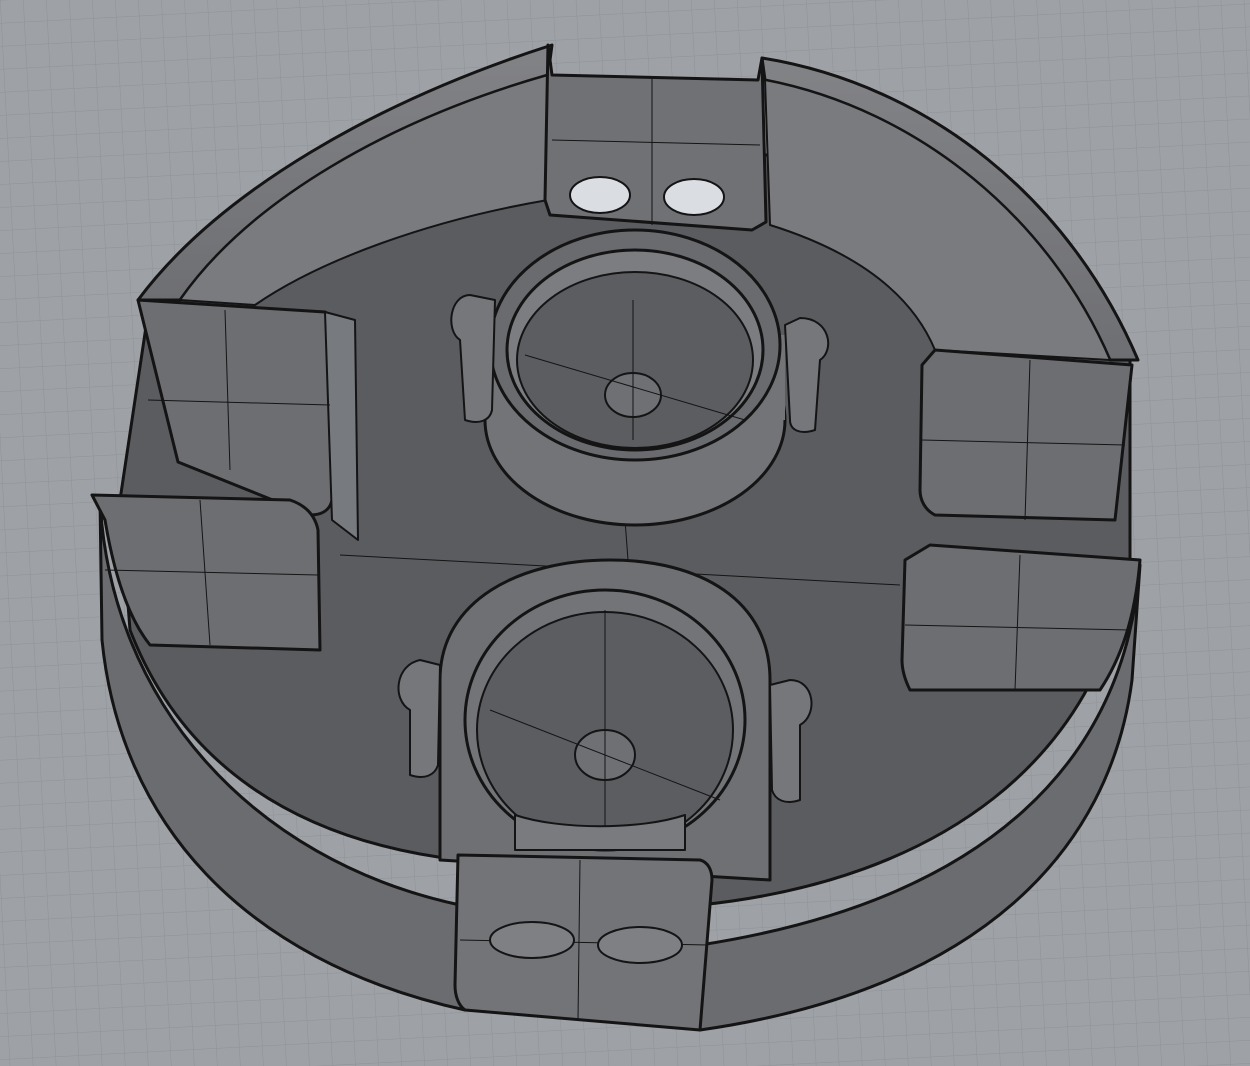 Image resolution: width=1250 pixels, height=1066 pixels. What do you see at coordinates (600, 195) in the screenshot?
I see `top-tab-hole-left` at bounding box center [600, 195].